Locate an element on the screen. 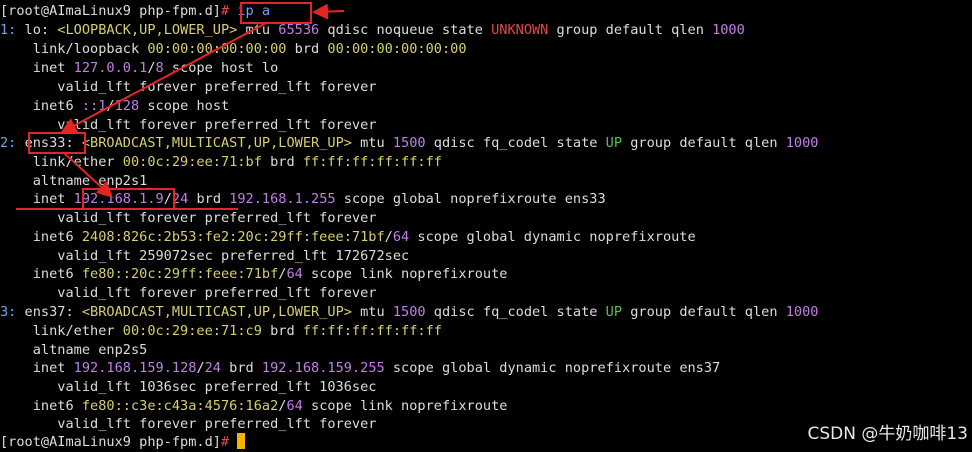 This screenshot has height=452, width=972. arrow-to-ip is located at coordinates (88, 175).